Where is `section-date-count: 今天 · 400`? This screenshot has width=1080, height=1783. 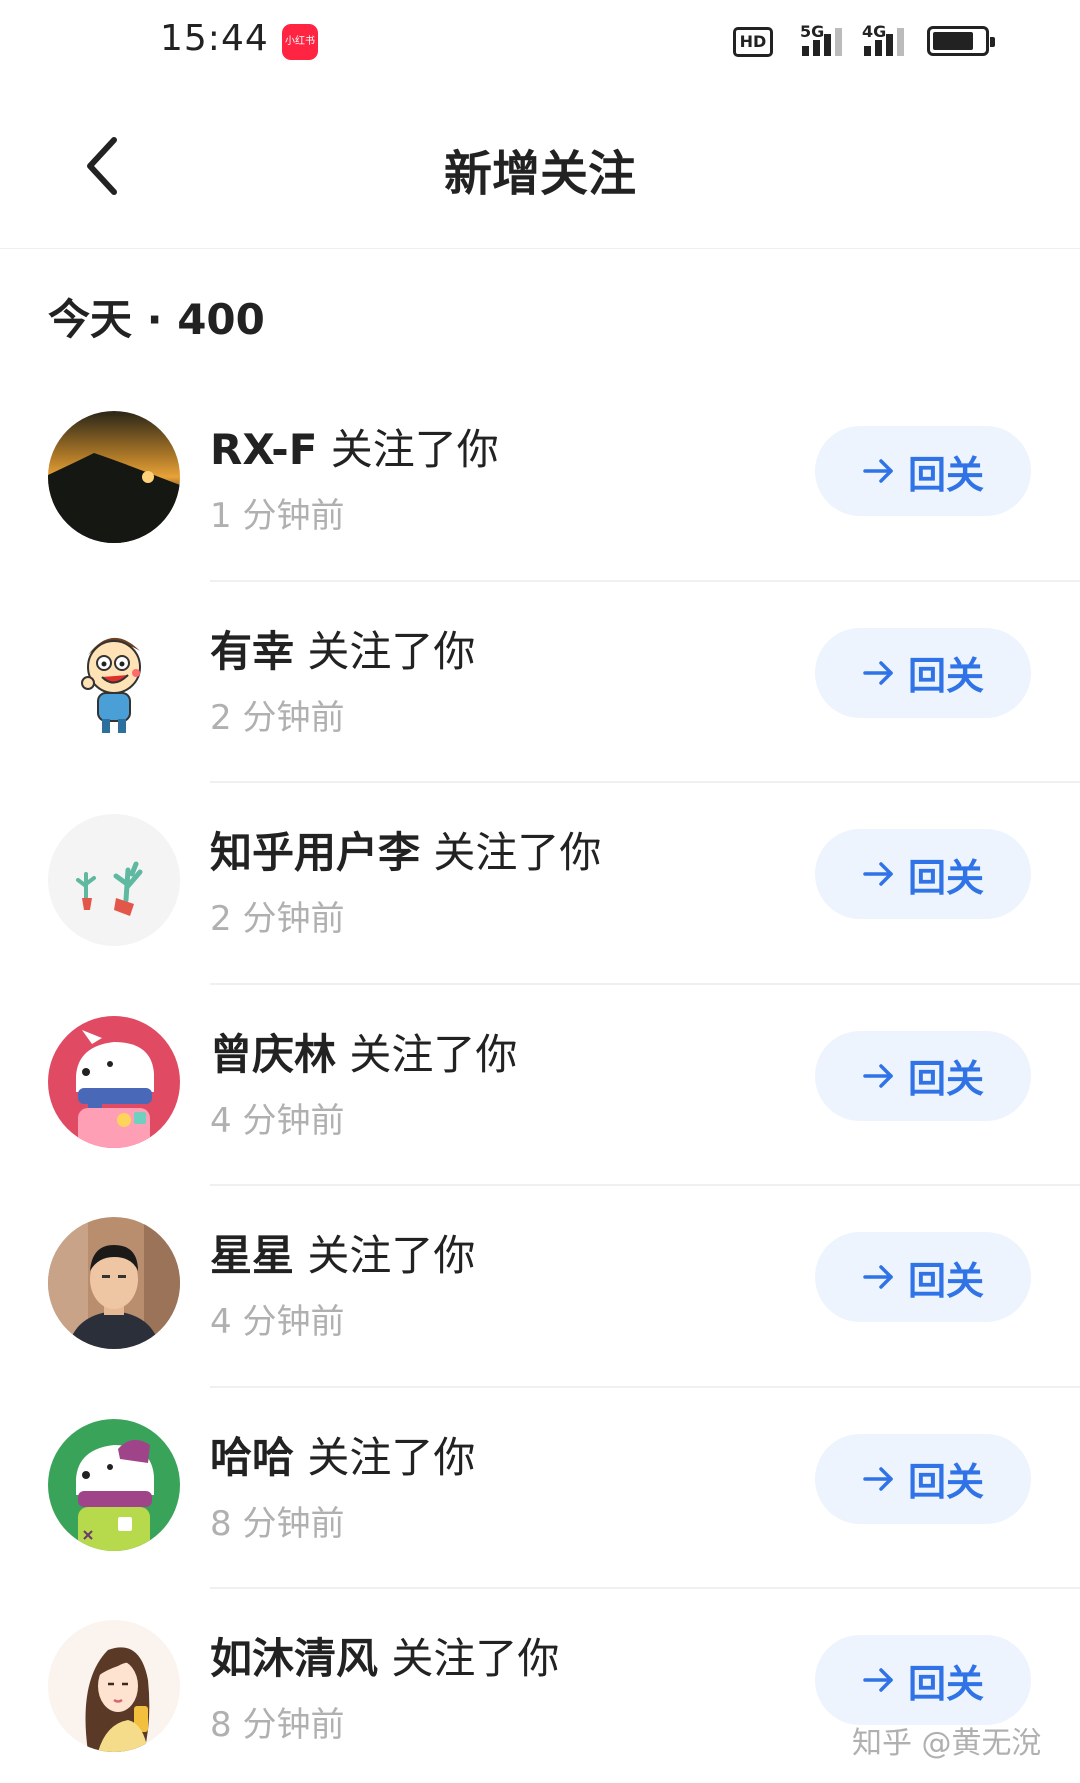
section-date-count: 今天 · 400 is located at coordinates (156, 319).